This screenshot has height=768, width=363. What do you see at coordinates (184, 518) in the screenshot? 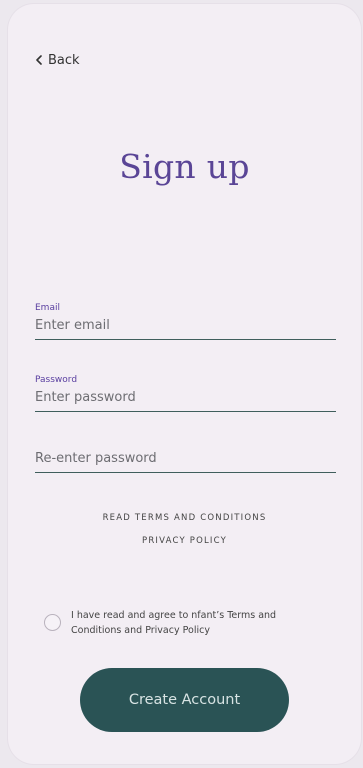
I see `terms-link: READ TERMS AND CONDITIONS` at bounding box center [184, 518].